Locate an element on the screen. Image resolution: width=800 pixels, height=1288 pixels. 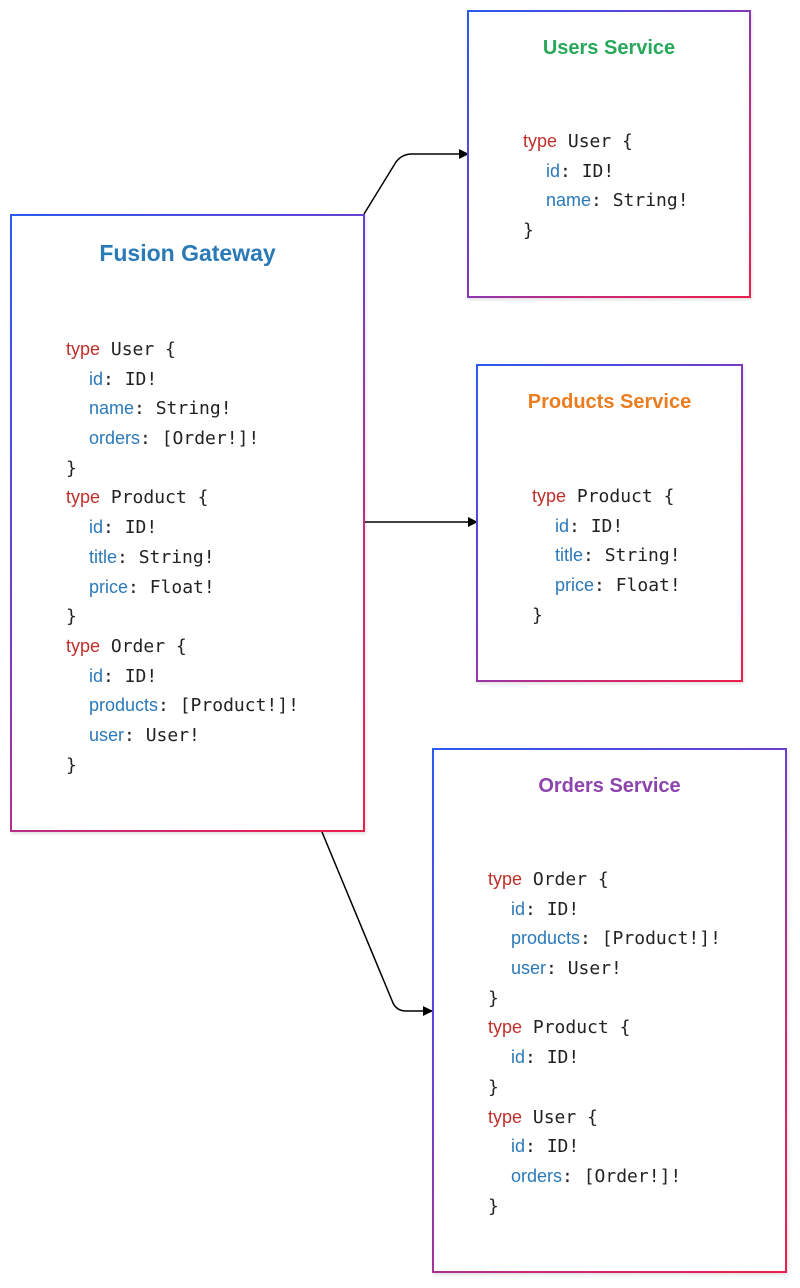
schema-line: price: Float! is located at coordinates (182, 588).